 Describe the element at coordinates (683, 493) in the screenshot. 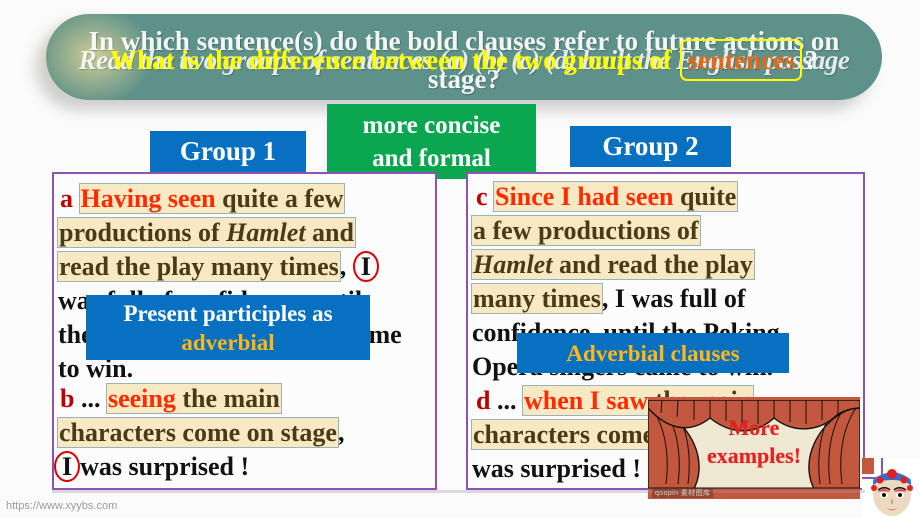

I see `curtain-watermark: qoopin 素材图库` at that location.